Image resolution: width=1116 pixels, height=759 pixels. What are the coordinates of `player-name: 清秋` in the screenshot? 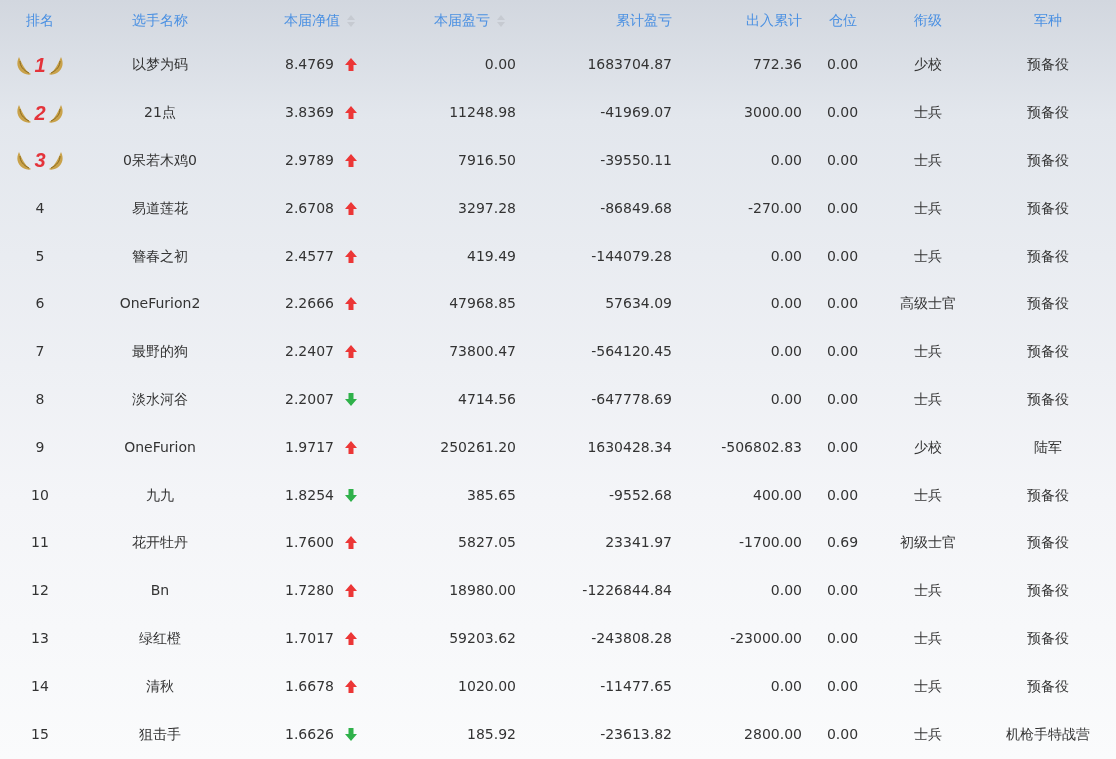 It's located at (160, 686).